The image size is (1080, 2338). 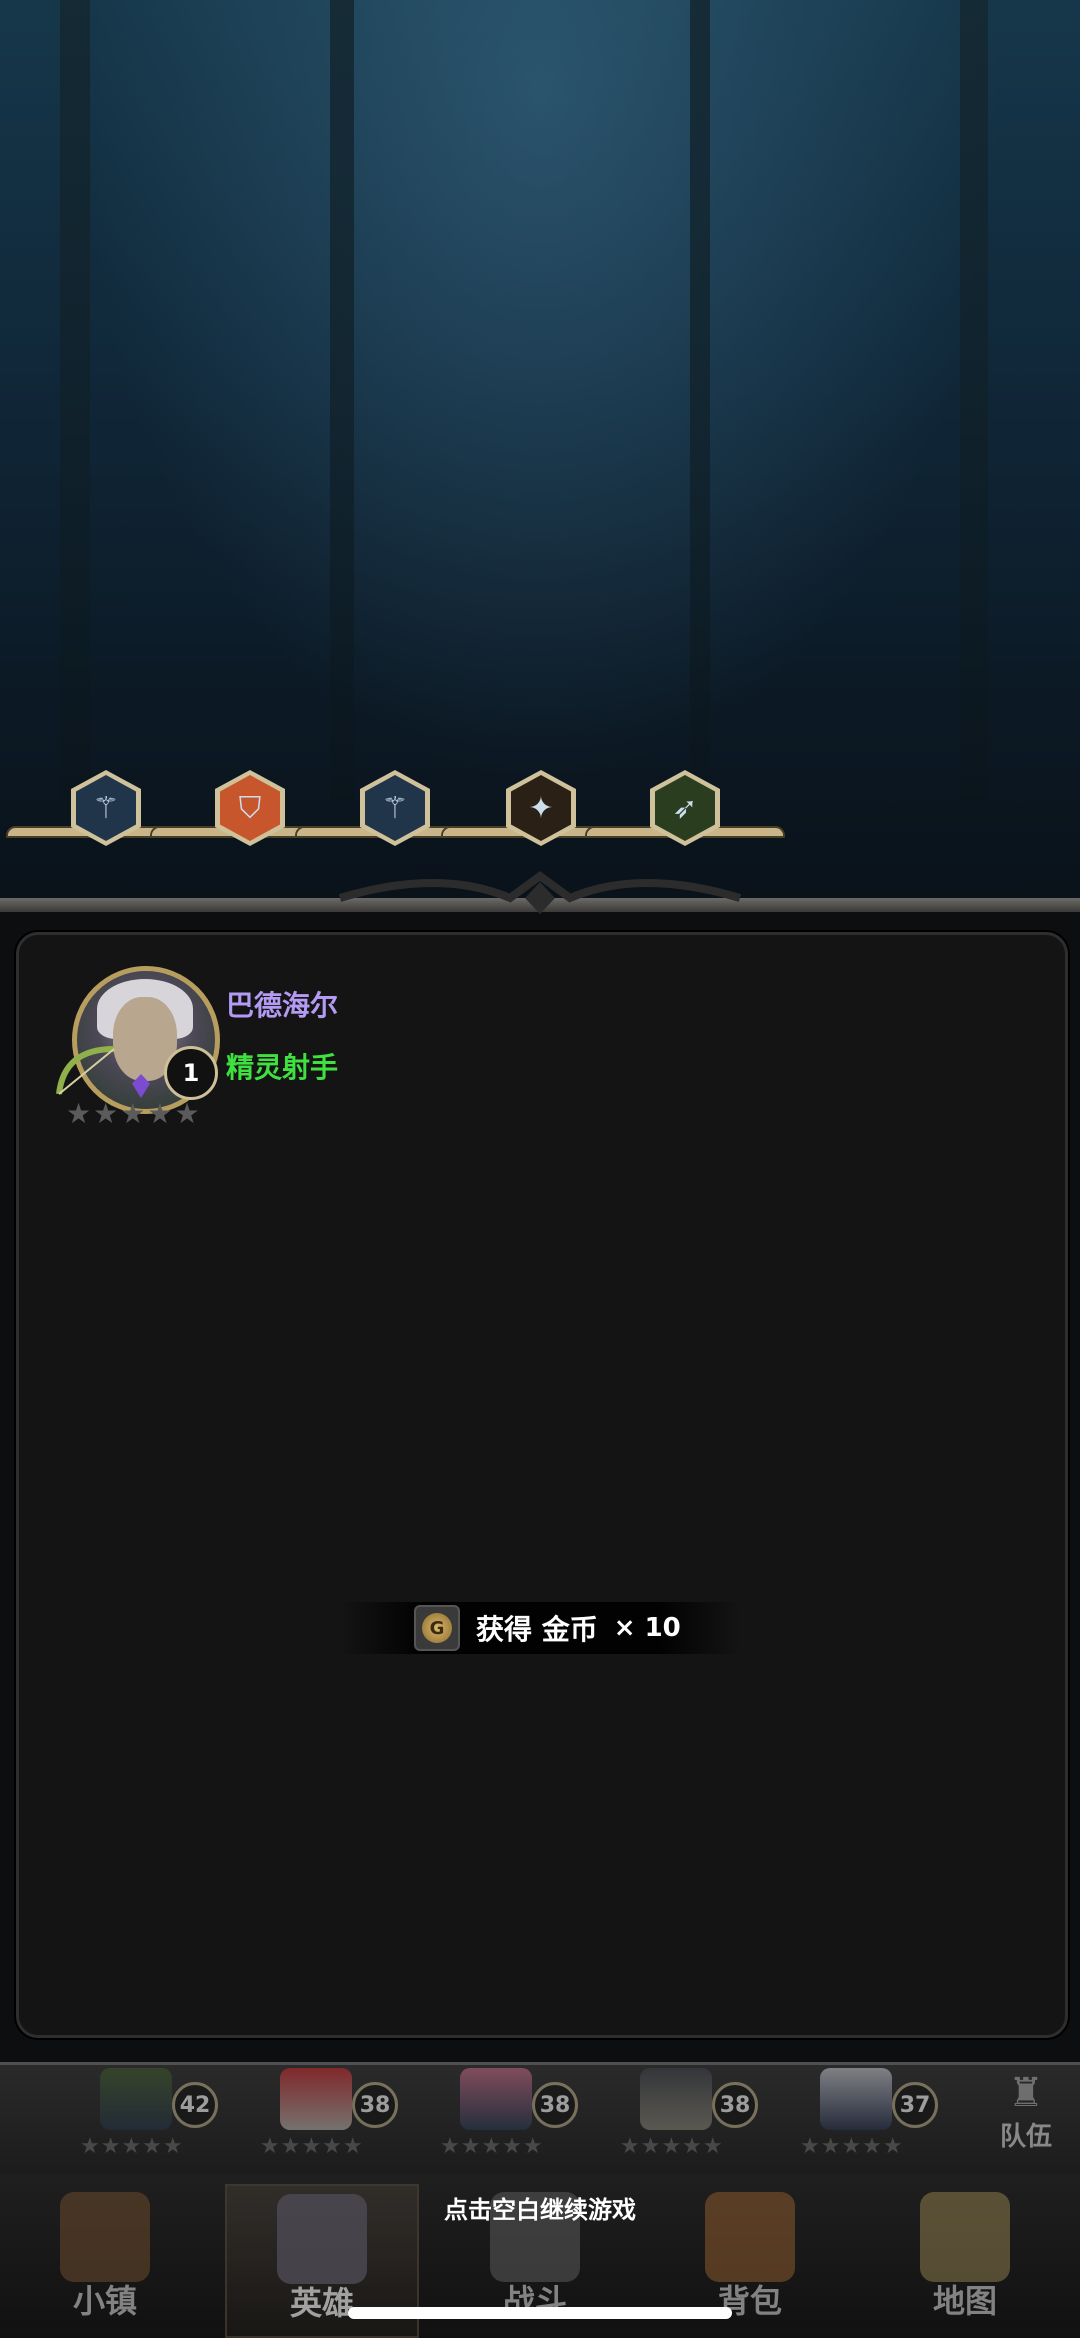 I want to click on divider-ornament, so click(x=540, y=892).